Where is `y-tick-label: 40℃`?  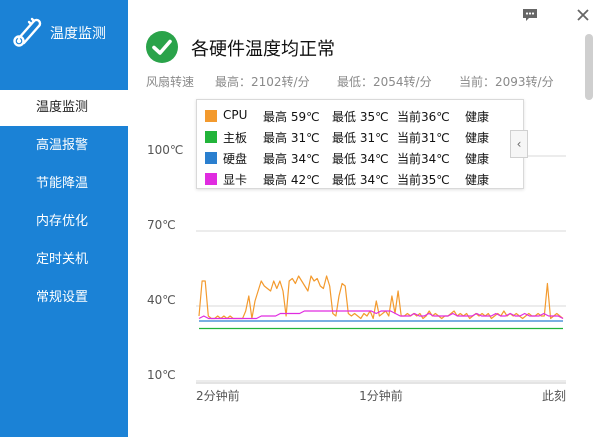
y-tick-label: 40℃ is located at coordinates (161, 300).